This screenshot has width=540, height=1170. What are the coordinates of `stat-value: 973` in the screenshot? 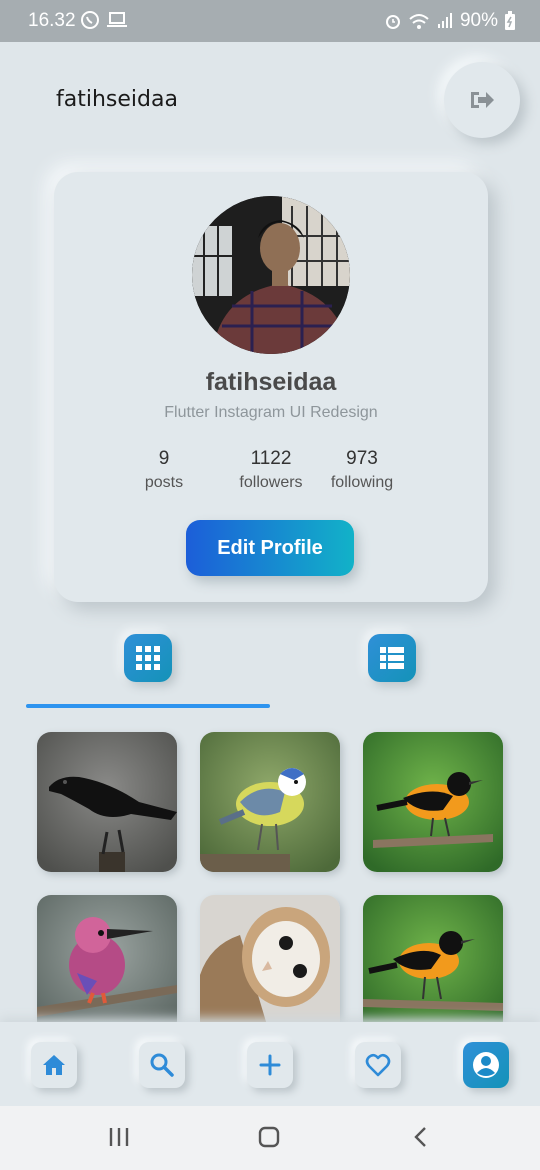 It's located at (362, 458).